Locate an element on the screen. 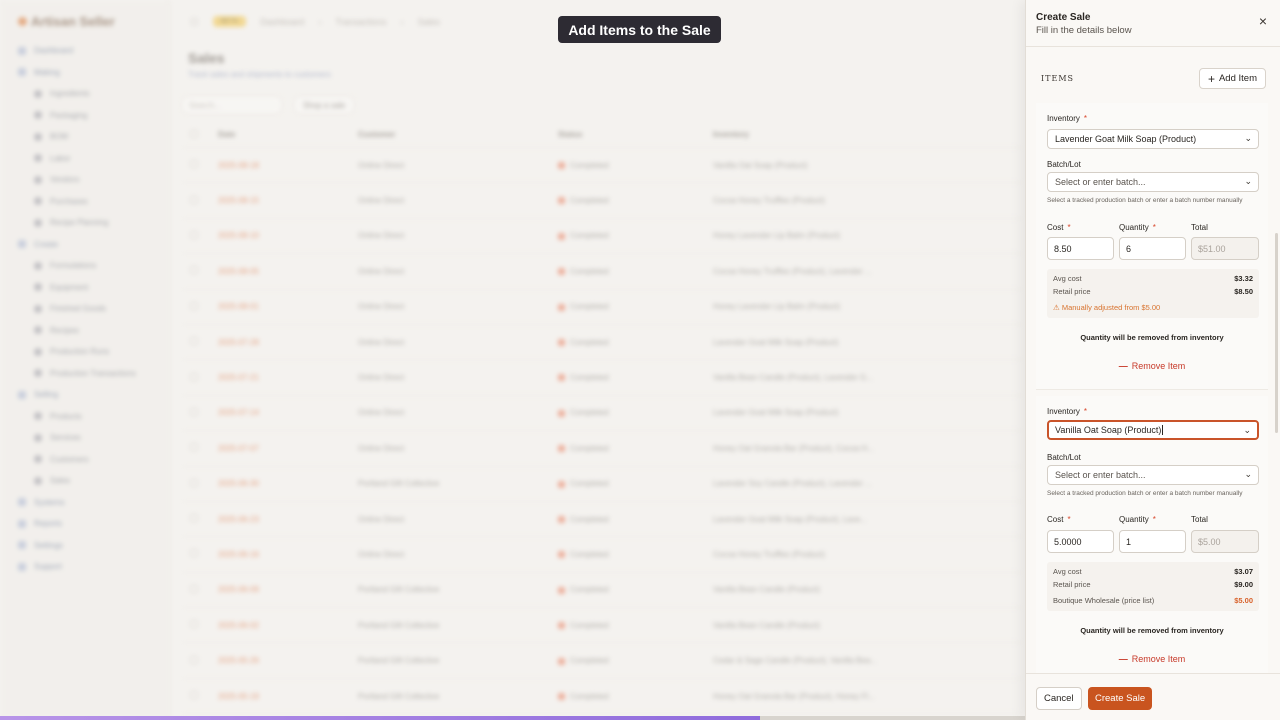 This screenshot has width=1280, height=720. drawer-scrollbar is located at coordinates (1276, 333).